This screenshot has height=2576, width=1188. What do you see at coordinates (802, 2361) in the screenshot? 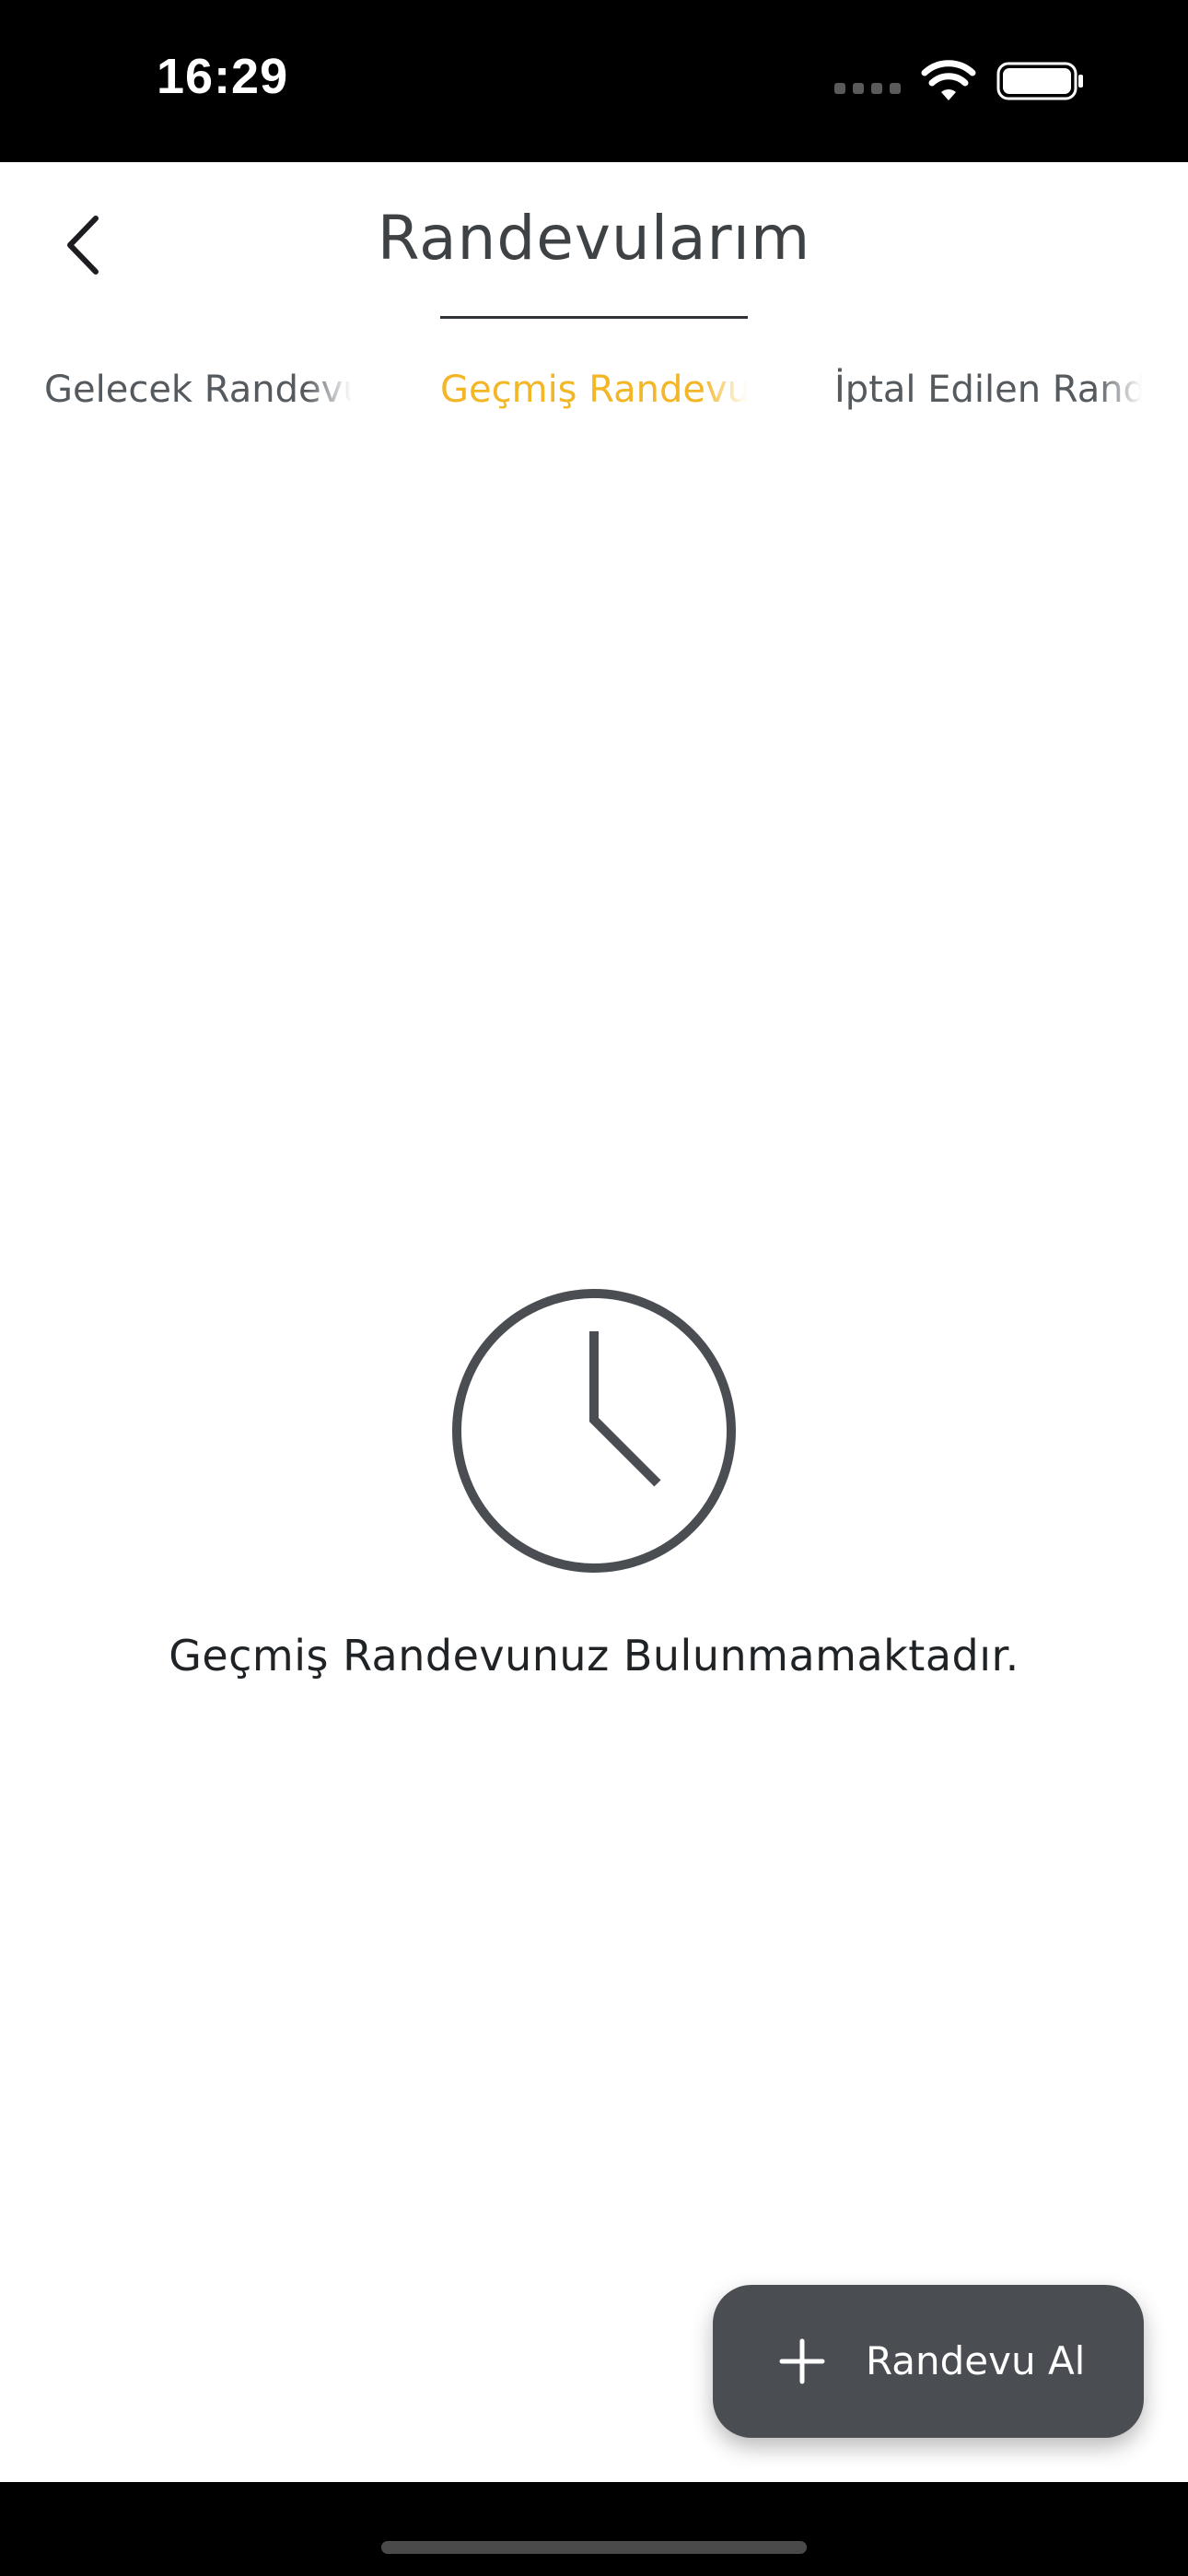
I see `plus-icon` at bounding box center [802, 2361].